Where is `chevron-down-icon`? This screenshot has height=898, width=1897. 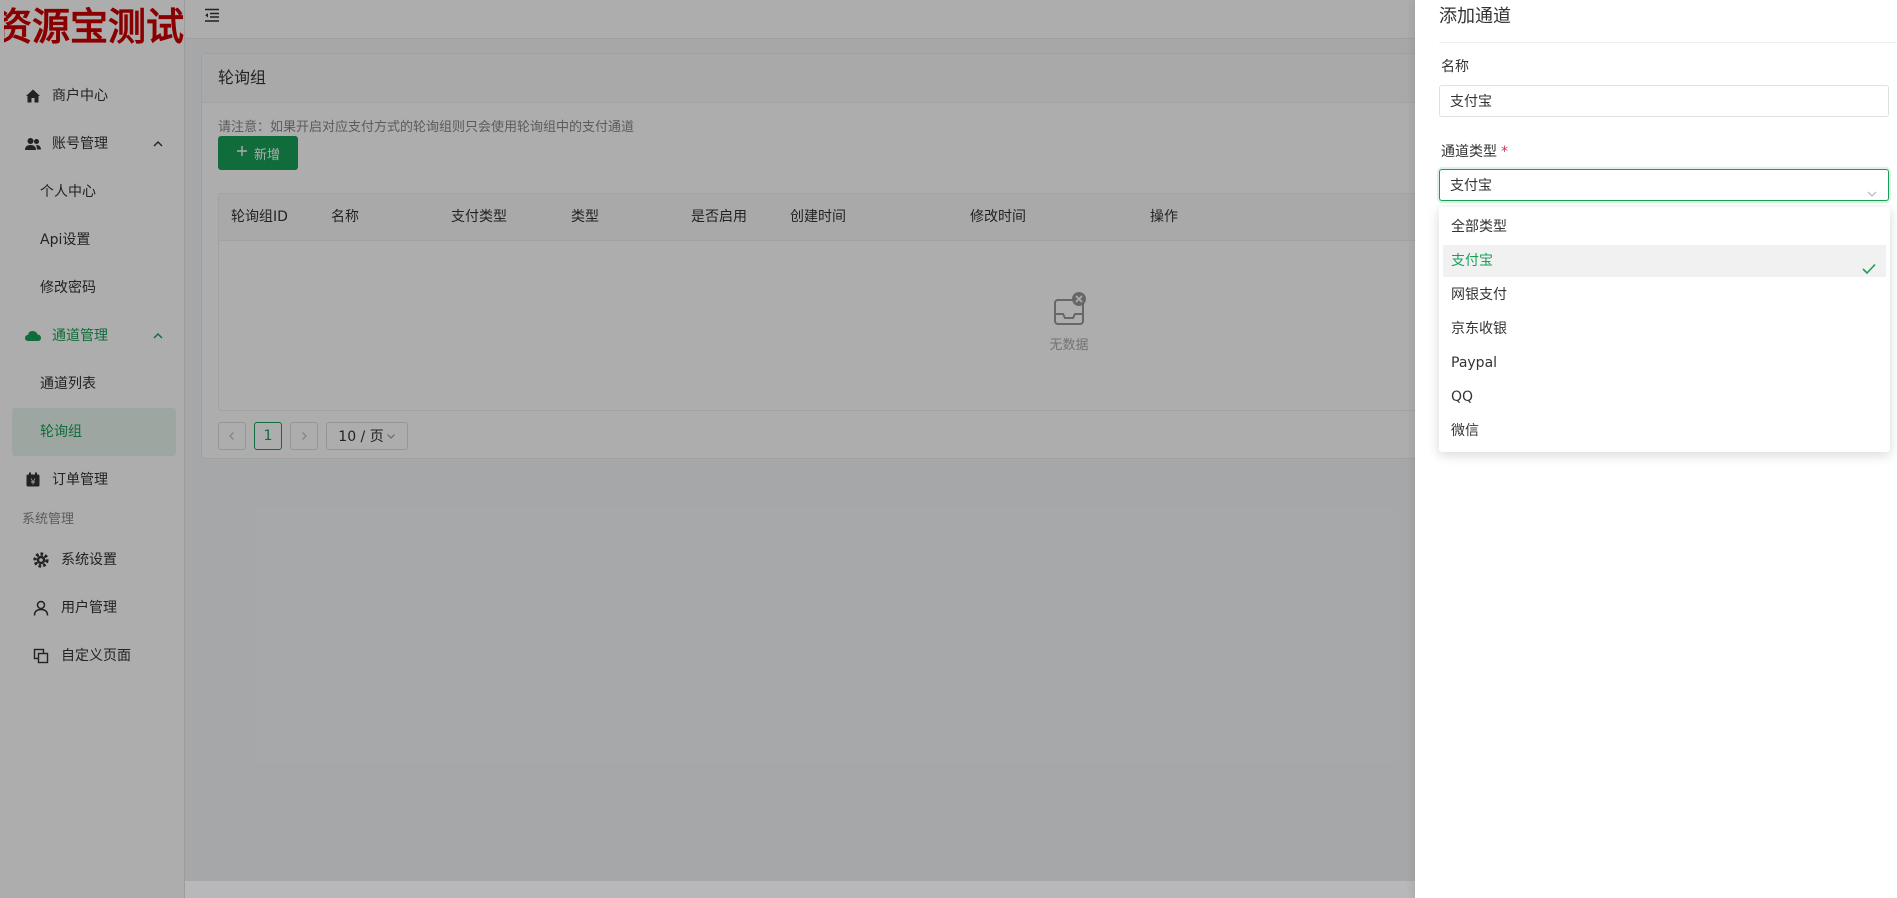
chevron-down-icon is located at coordinates (1872, 188).